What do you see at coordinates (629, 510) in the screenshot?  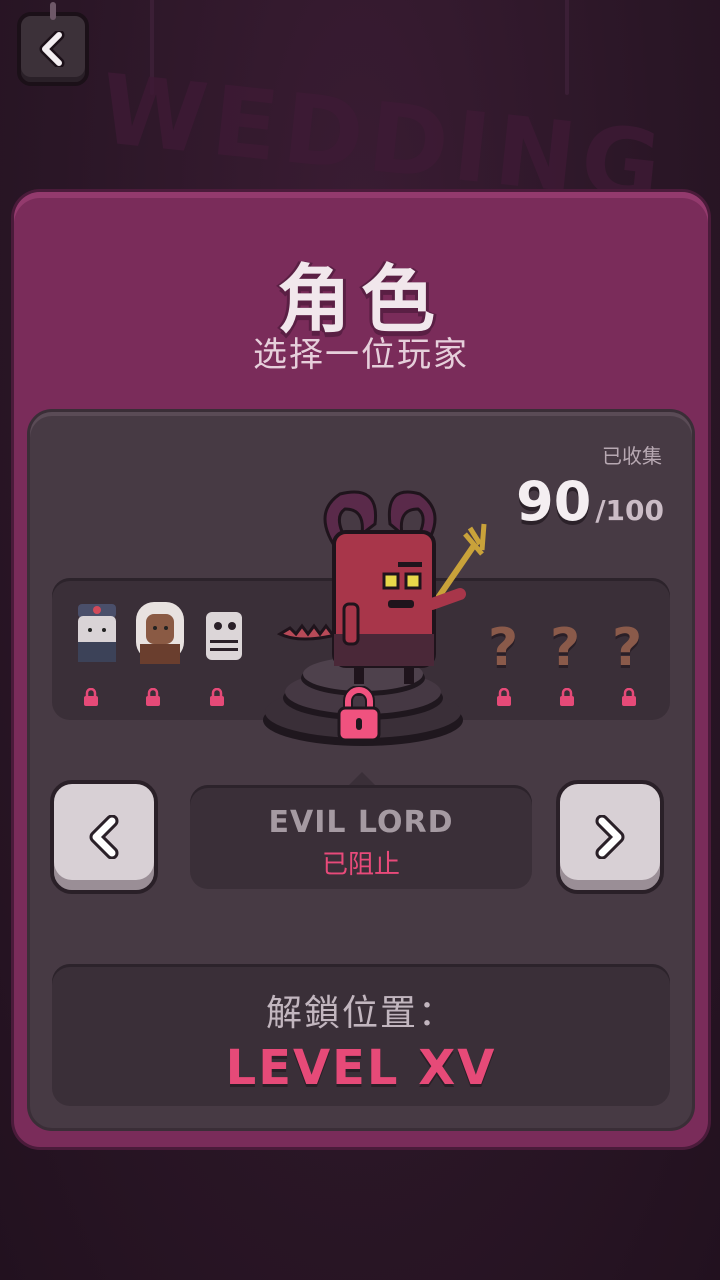 I see `collected-total: /100` at bounding box center [629, 510].